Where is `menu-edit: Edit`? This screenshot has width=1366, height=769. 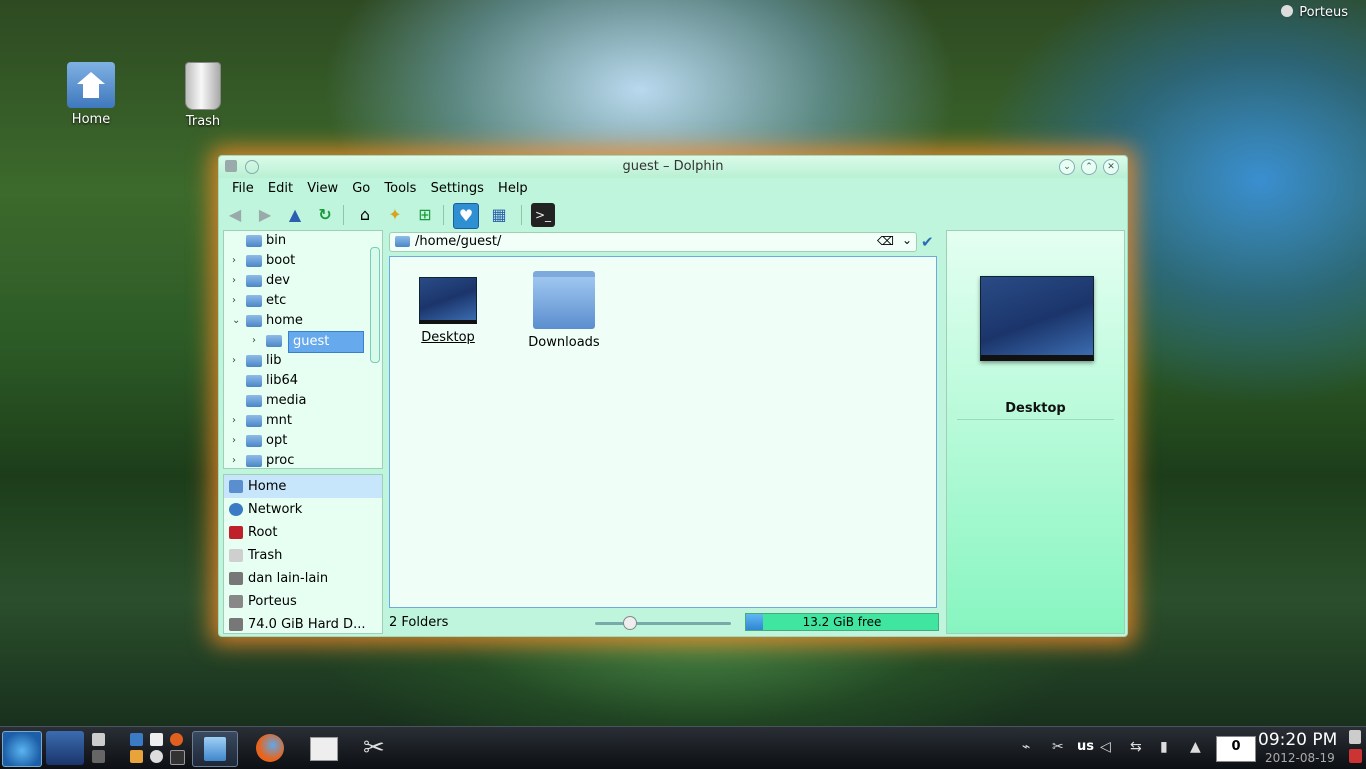 menu-edit: Edit is located at coordinates (280, 188).